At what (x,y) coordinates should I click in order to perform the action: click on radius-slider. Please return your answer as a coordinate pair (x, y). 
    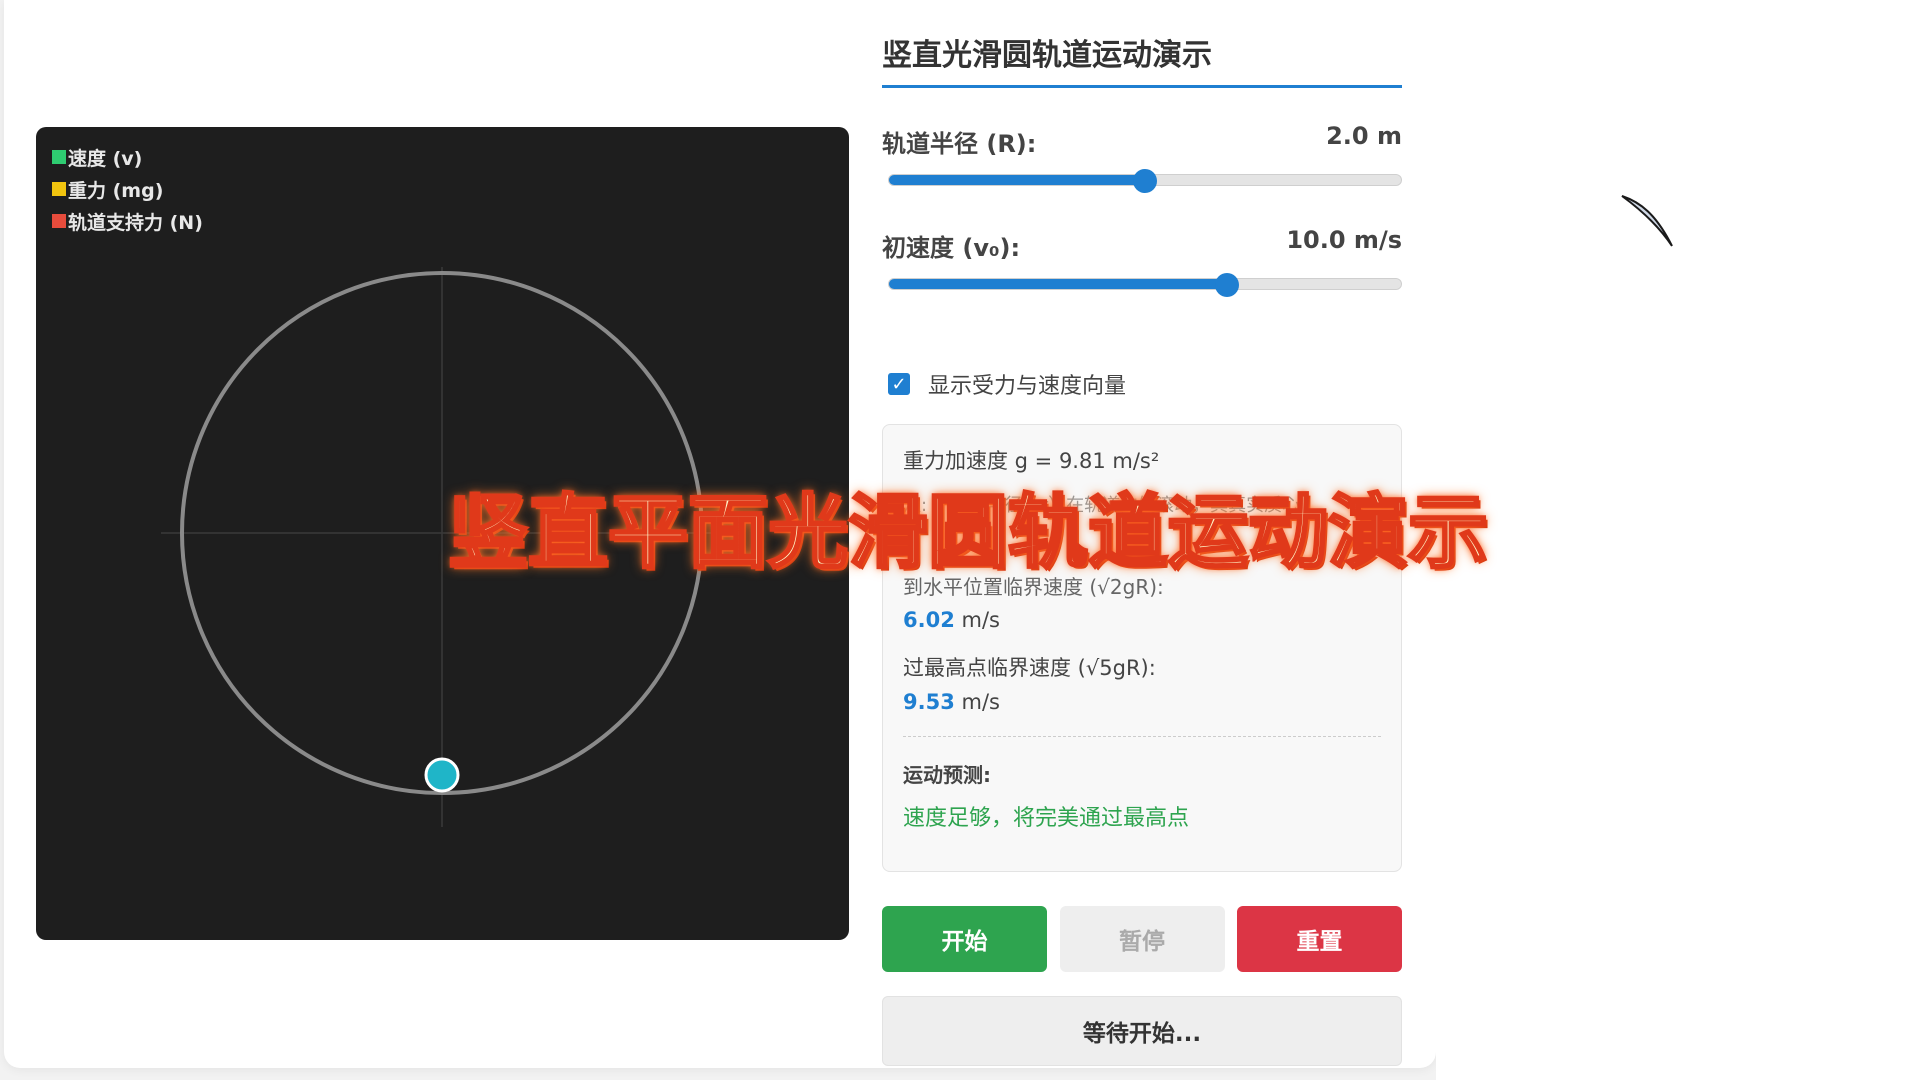
    Looking at the image, I should click on (1145, 181).